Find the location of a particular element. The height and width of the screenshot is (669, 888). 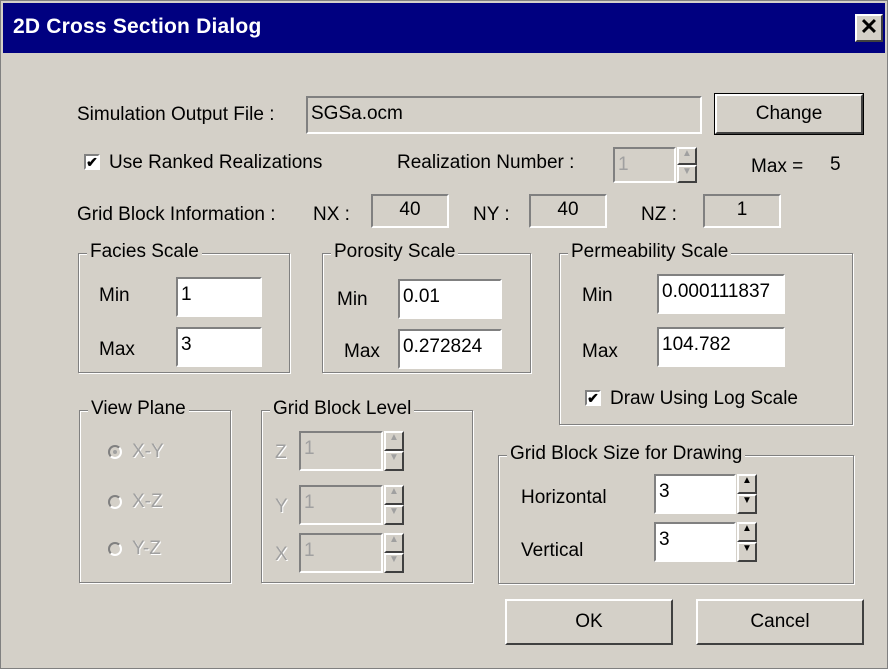

sim-output-value: SGSa.ocm is located at coordinates (357, 113).